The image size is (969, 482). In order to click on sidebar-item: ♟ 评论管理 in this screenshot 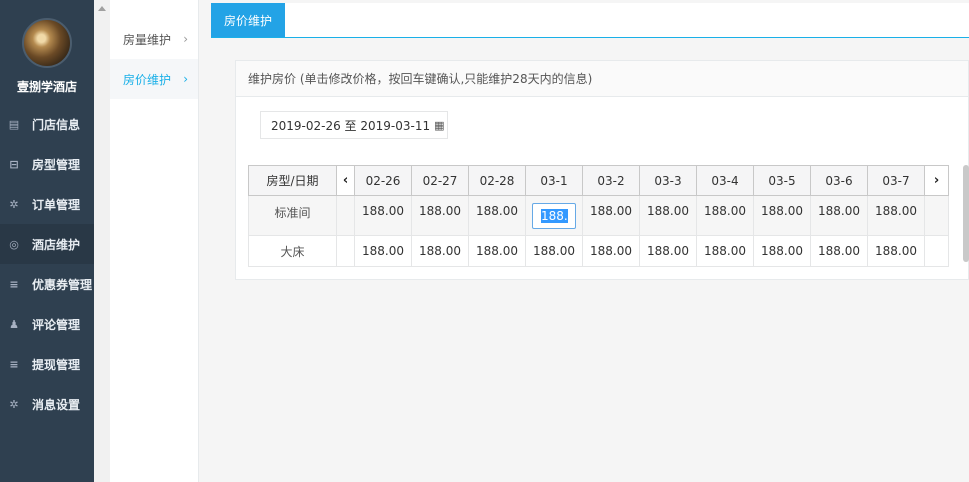, I will do `click(47, 324)`.